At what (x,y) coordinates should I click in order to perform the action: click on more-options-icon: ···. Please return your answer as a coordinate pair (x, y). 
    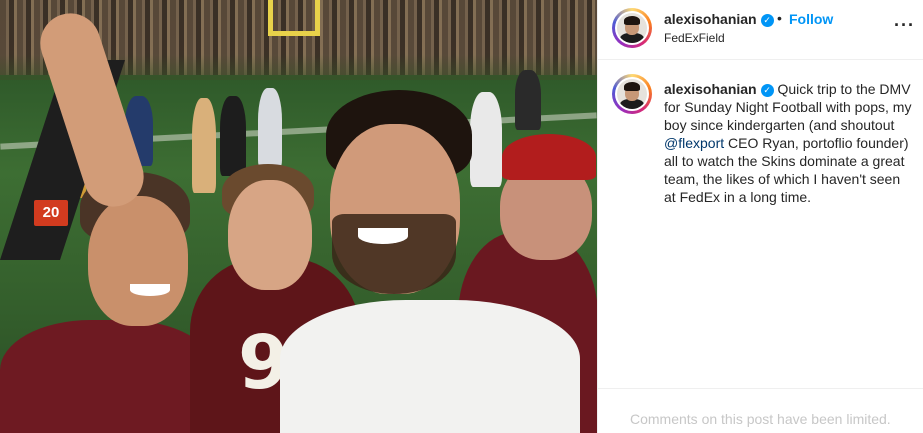
    Looking at the image, I should click on (904, 25).